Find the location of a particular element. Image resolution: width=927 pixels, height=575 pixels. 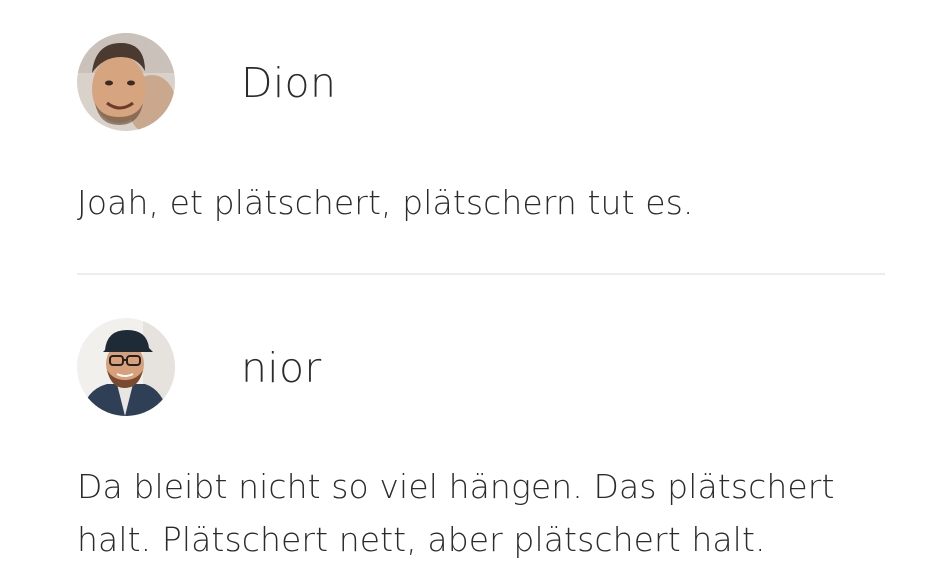

author-name: Dion is located at coordinates (289, 83).